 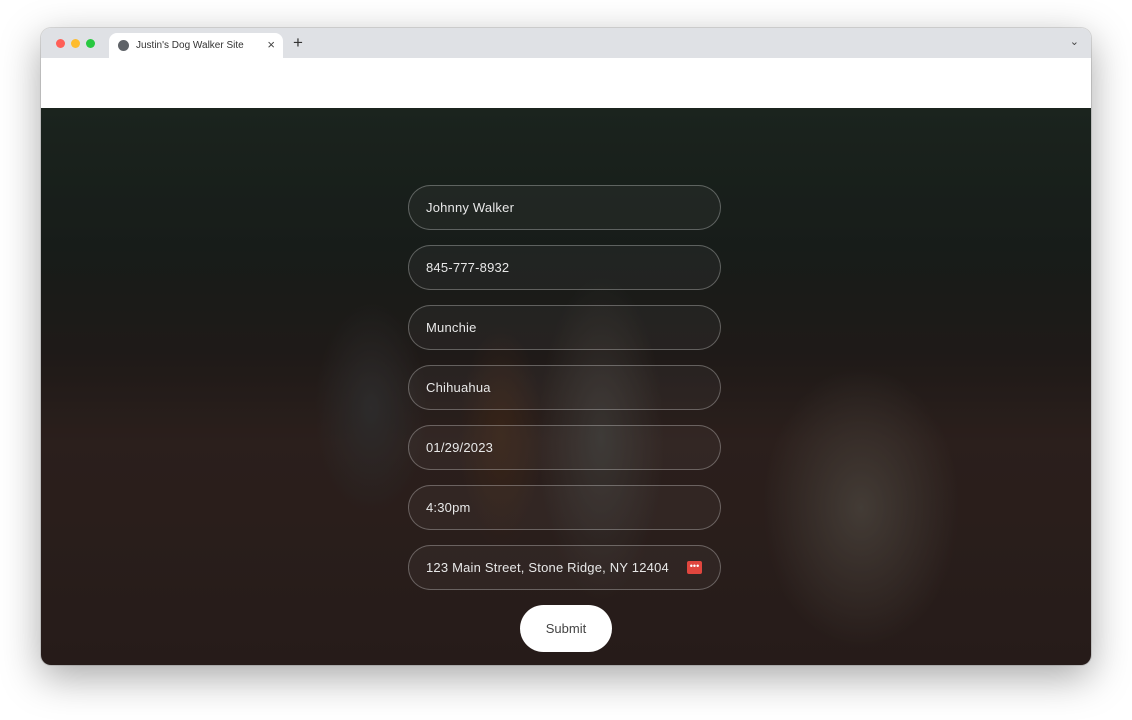 What do you see at coordinates (564, 267) in the screenshot?
I see `phone-input: 845-777-8932` at bounding box center [564, 267].